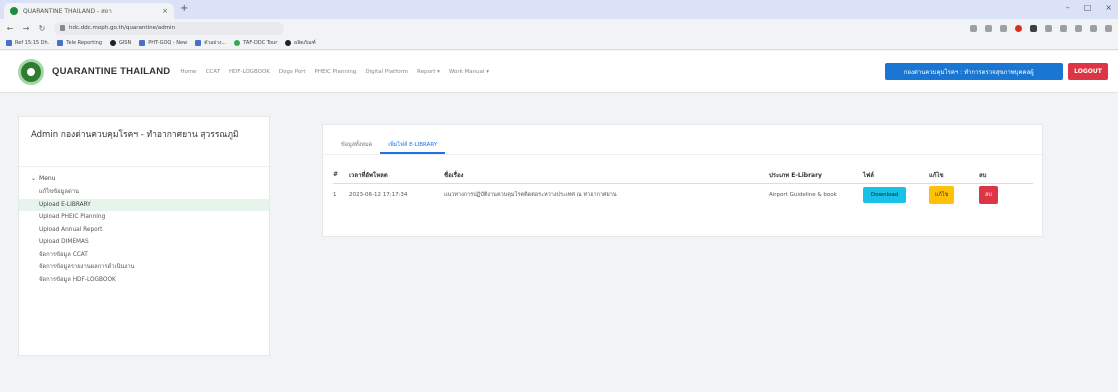 The width and height of the screenshot is (1118, 392). I want to click on sidebar-item-upload-pheic: Upload PHEIC Planning, so click(144, 217).